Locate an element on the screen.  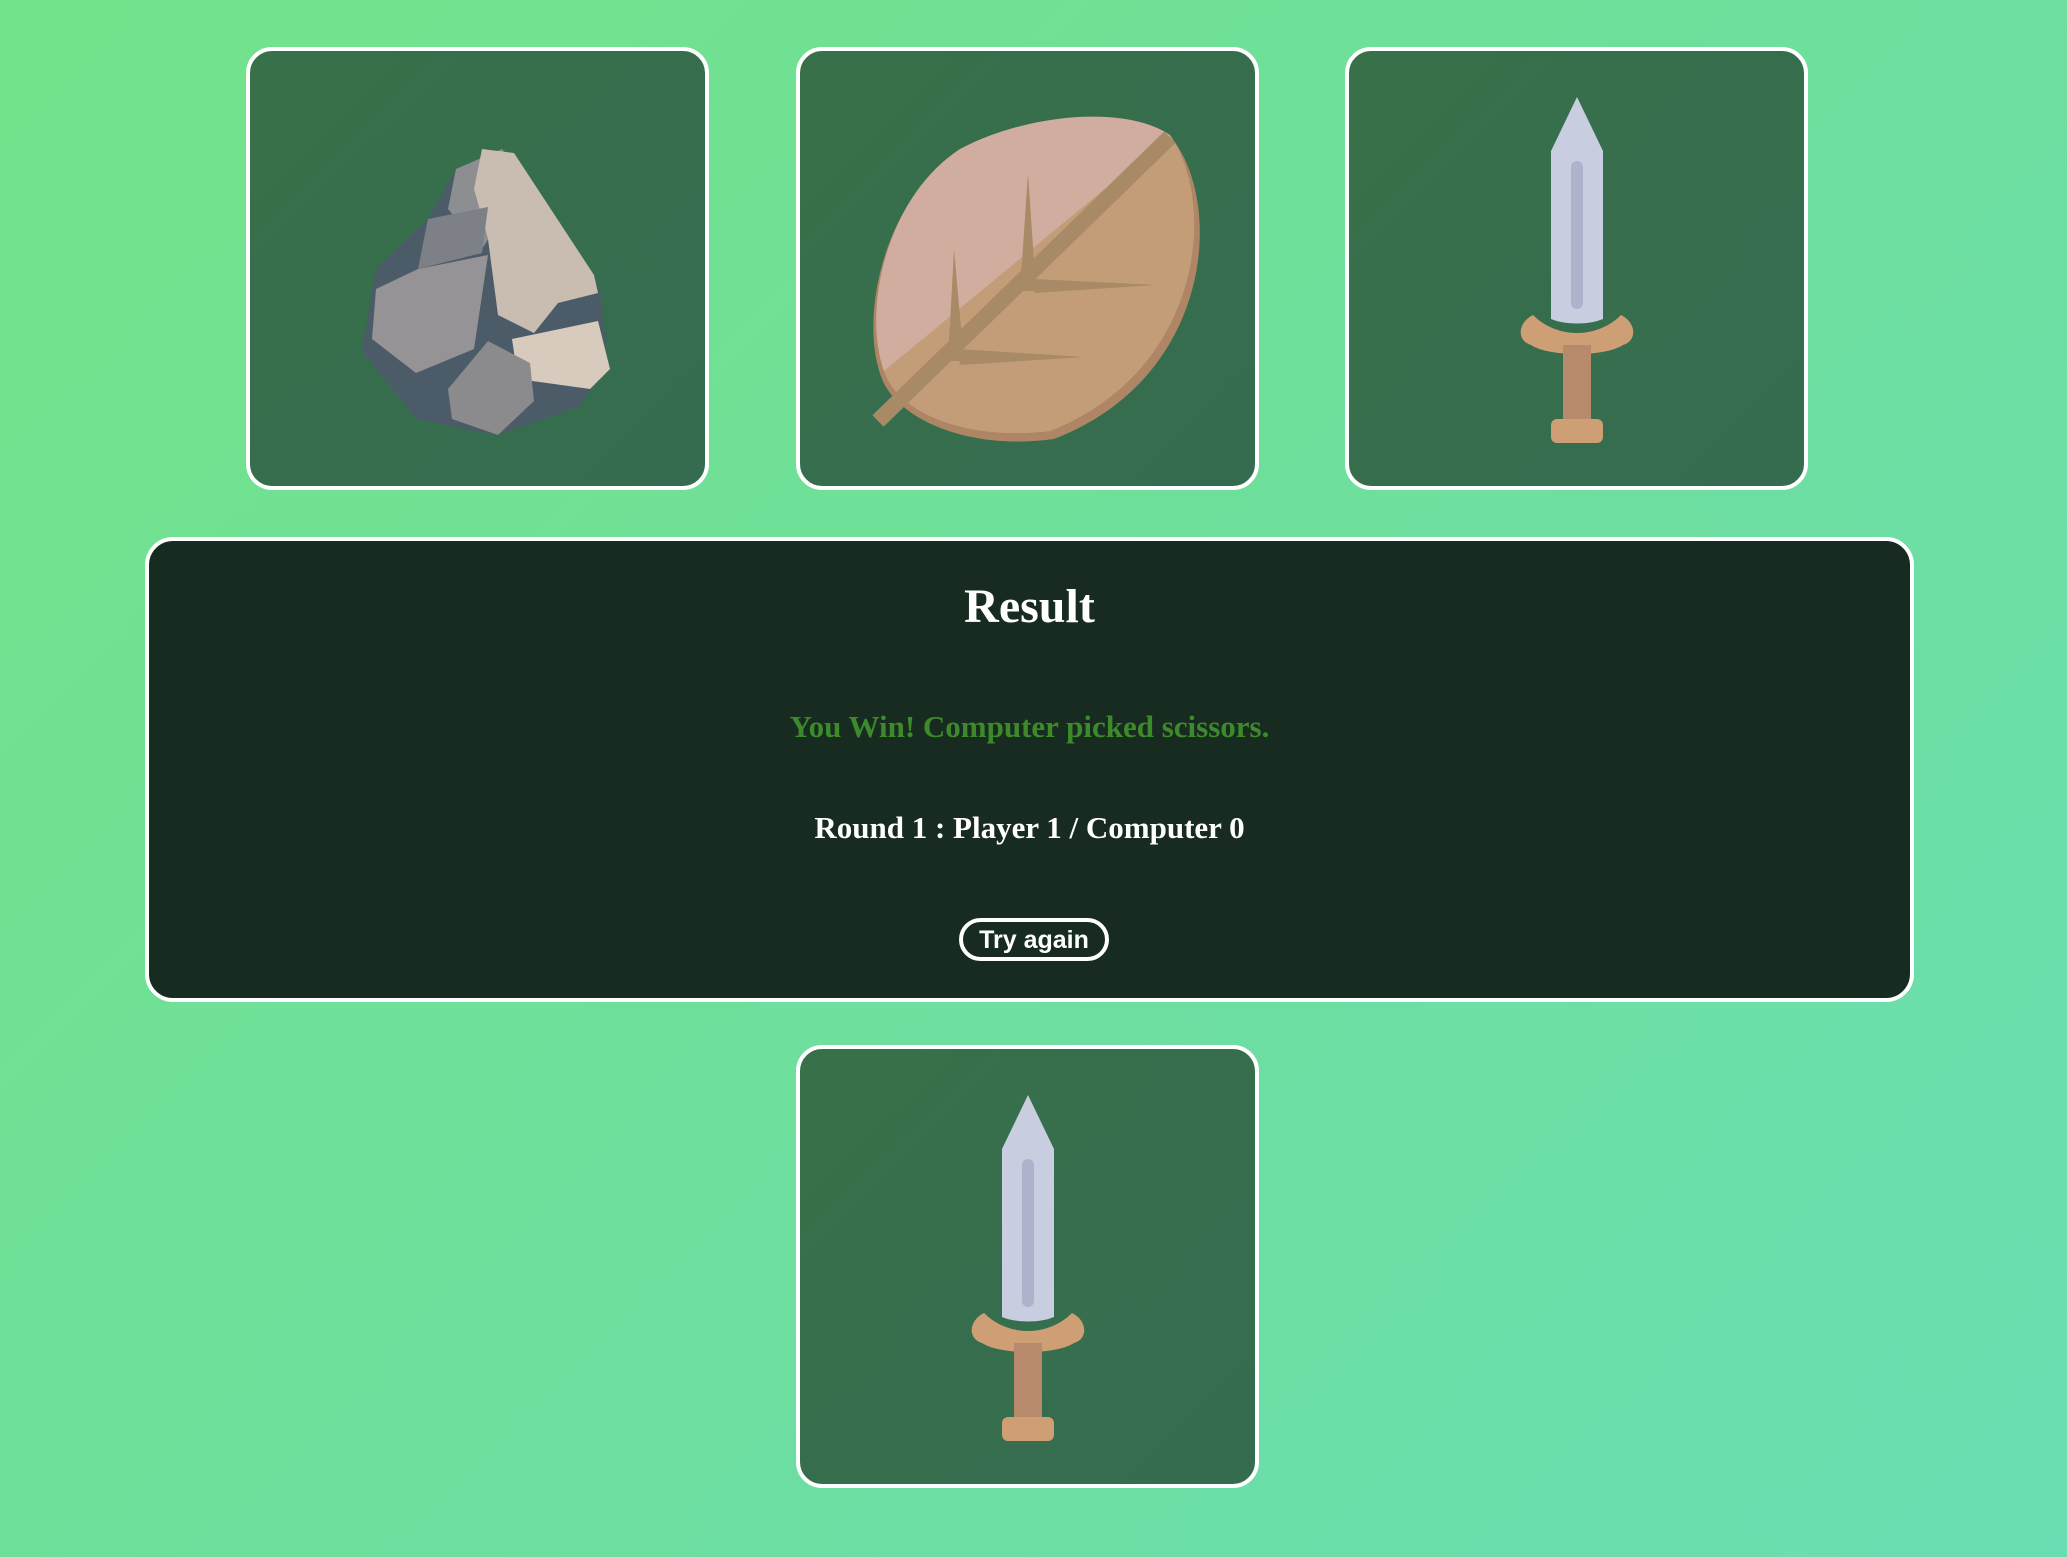
paper-choice-card is located at coordinates (1027, 268).